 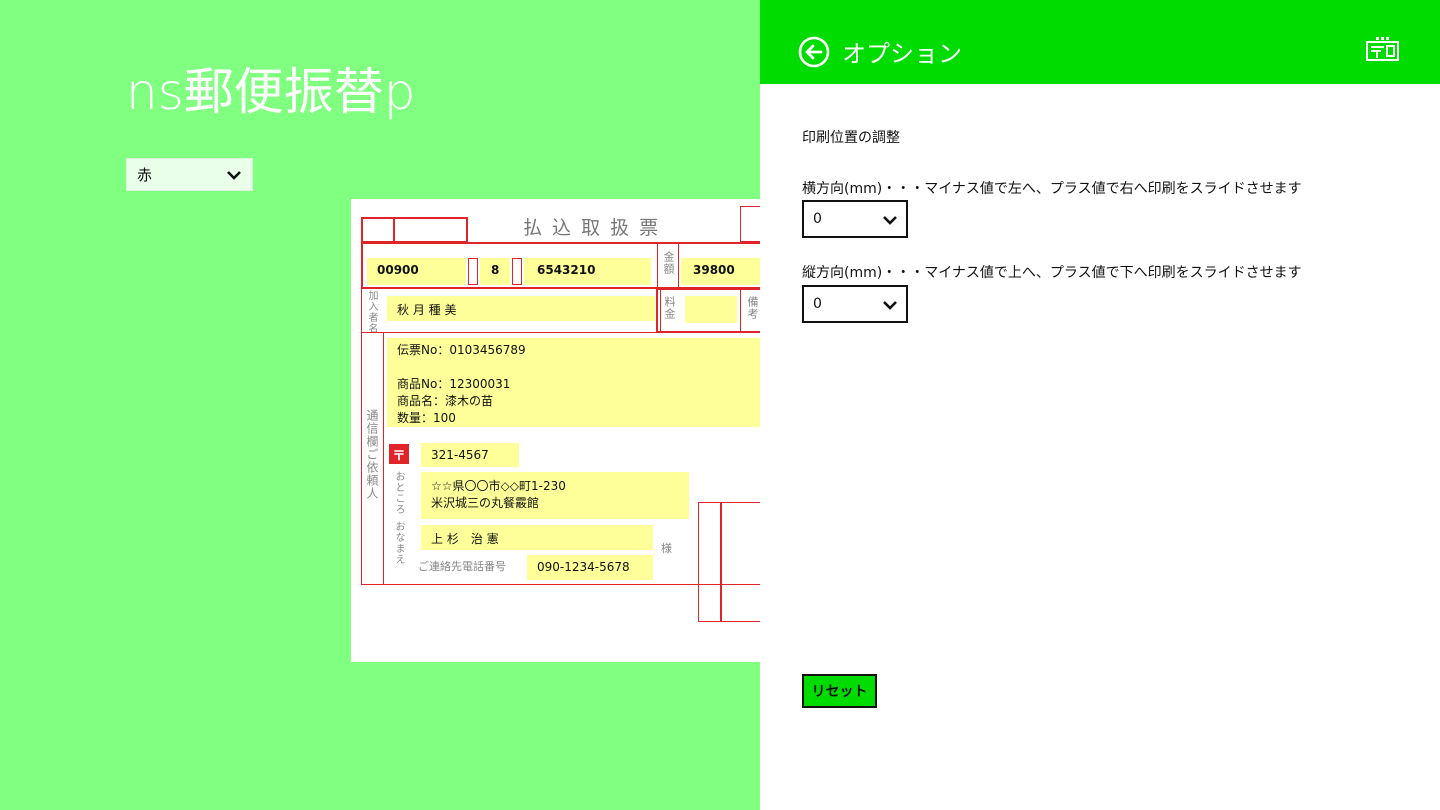 What do you see at coordinates (902, 54) in the screenshot?
I see `options-title: オプション` at bounding box center [902, 54].